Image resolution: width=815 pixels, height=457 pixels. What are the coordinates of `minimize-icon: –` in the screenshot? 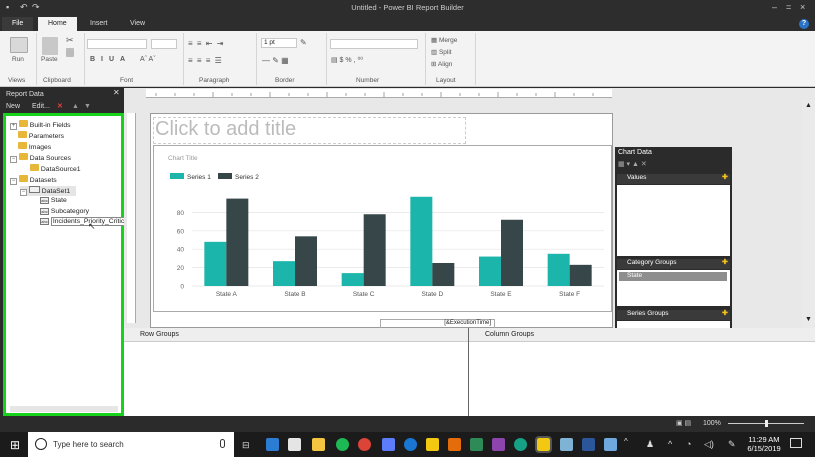 It's located at (774, 7).